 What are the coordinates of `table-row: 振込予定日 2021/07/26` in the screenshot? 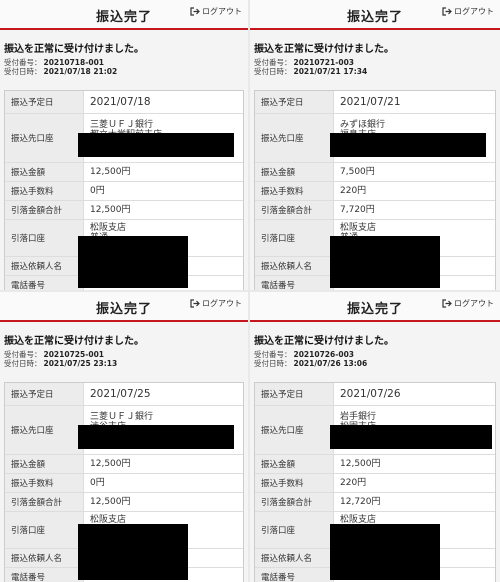 It's located at (375, 394).